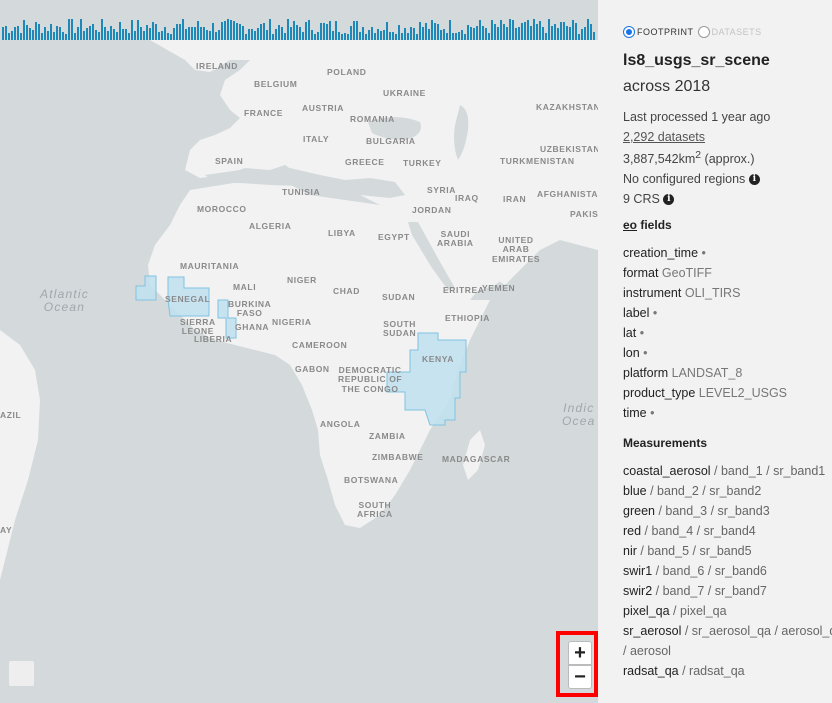  I want to click on ocean-label: Indic Ocea, so click(579, 415).